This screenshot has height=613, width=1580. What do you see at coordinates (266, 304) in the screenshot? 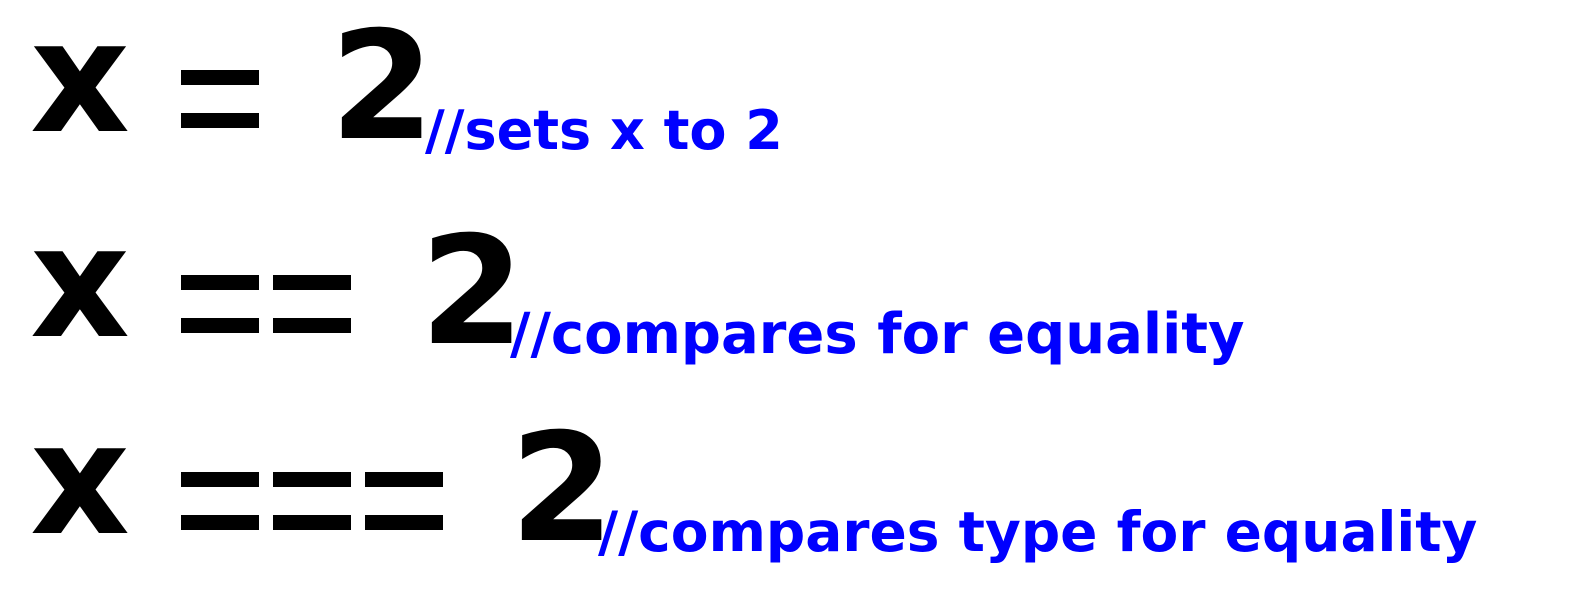
I see `loose-equality-operator` at bounding box center [266, 304].